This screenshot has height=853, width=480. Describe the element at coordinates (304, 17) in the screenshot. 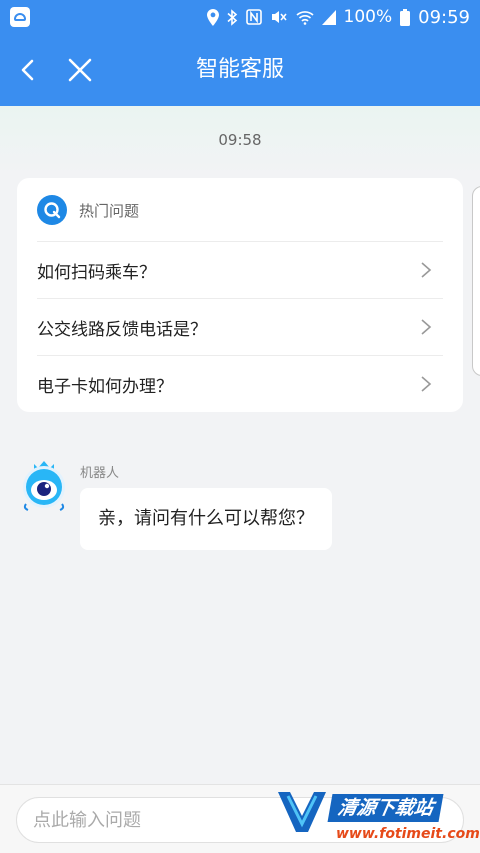

I see `wifi-icon` at that location.